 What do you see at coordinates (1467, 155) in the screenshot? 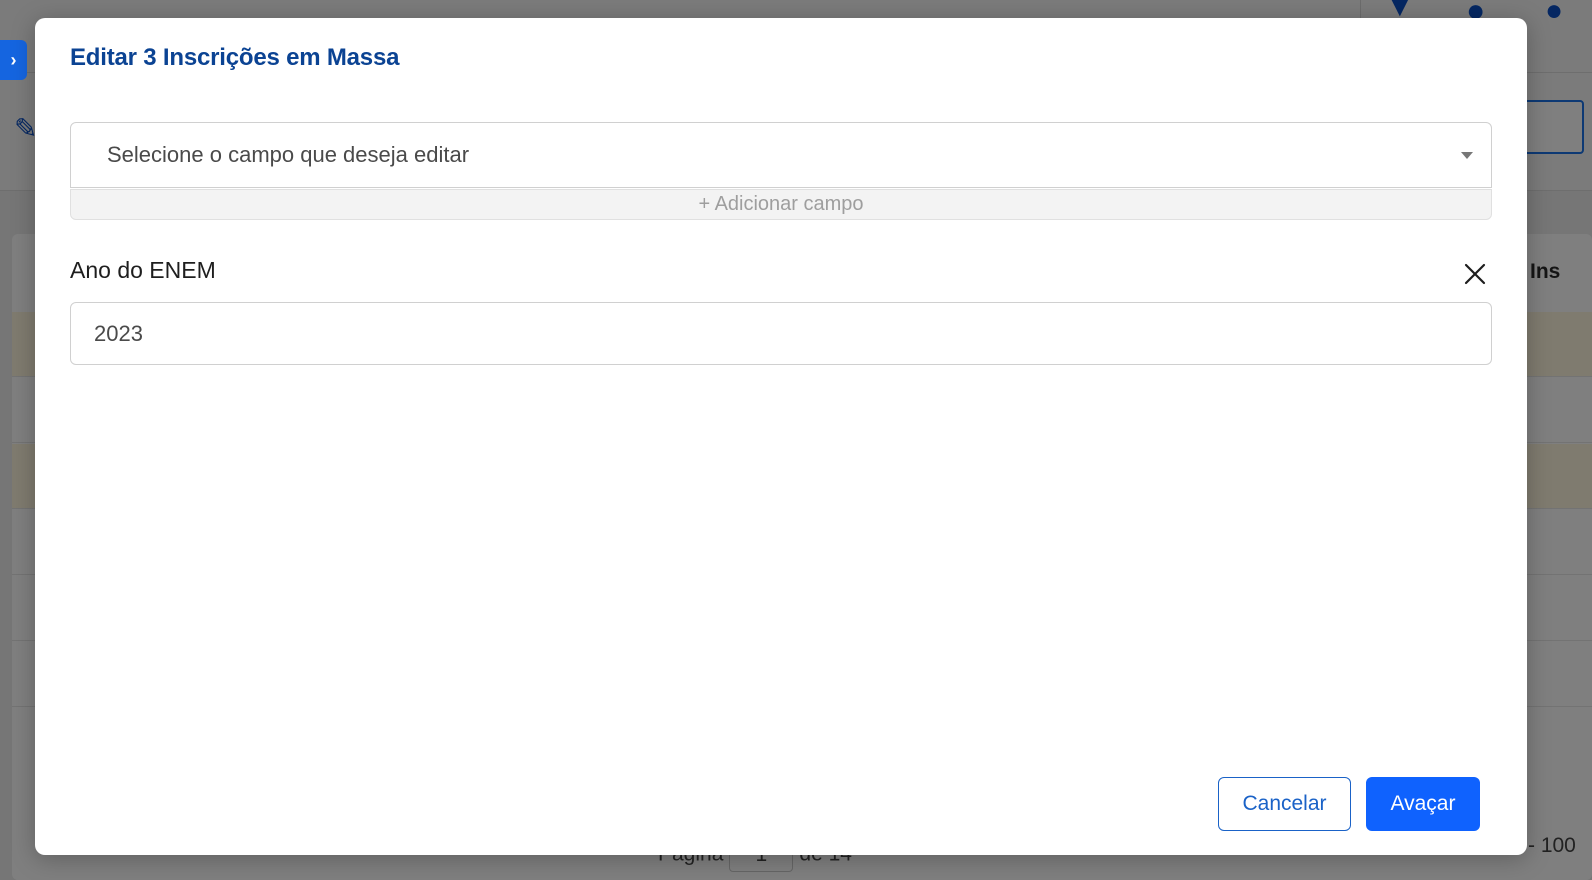
I see `caret-down-icon` at bounding box center [1467, 155].